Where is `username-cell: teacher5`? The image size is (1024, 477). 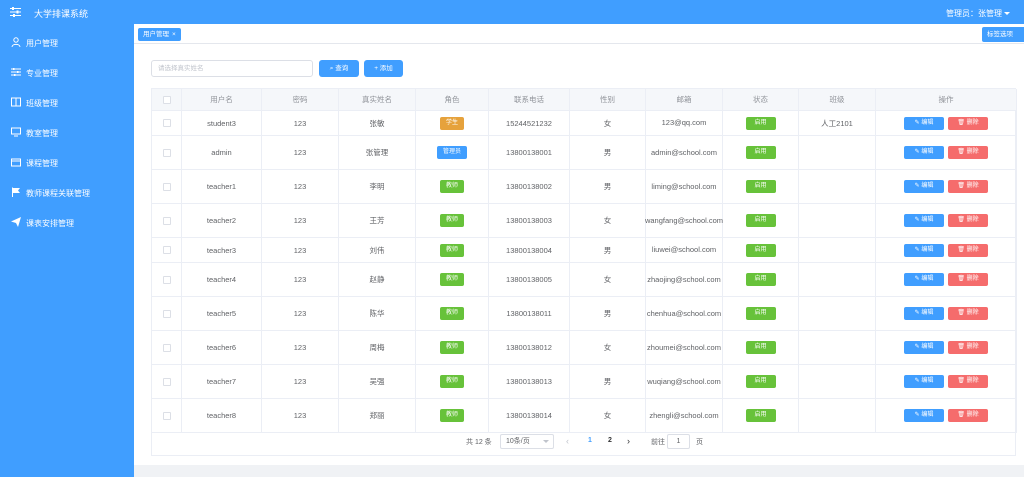
username-cell: teacher5 is located at coordinates (222, 313).